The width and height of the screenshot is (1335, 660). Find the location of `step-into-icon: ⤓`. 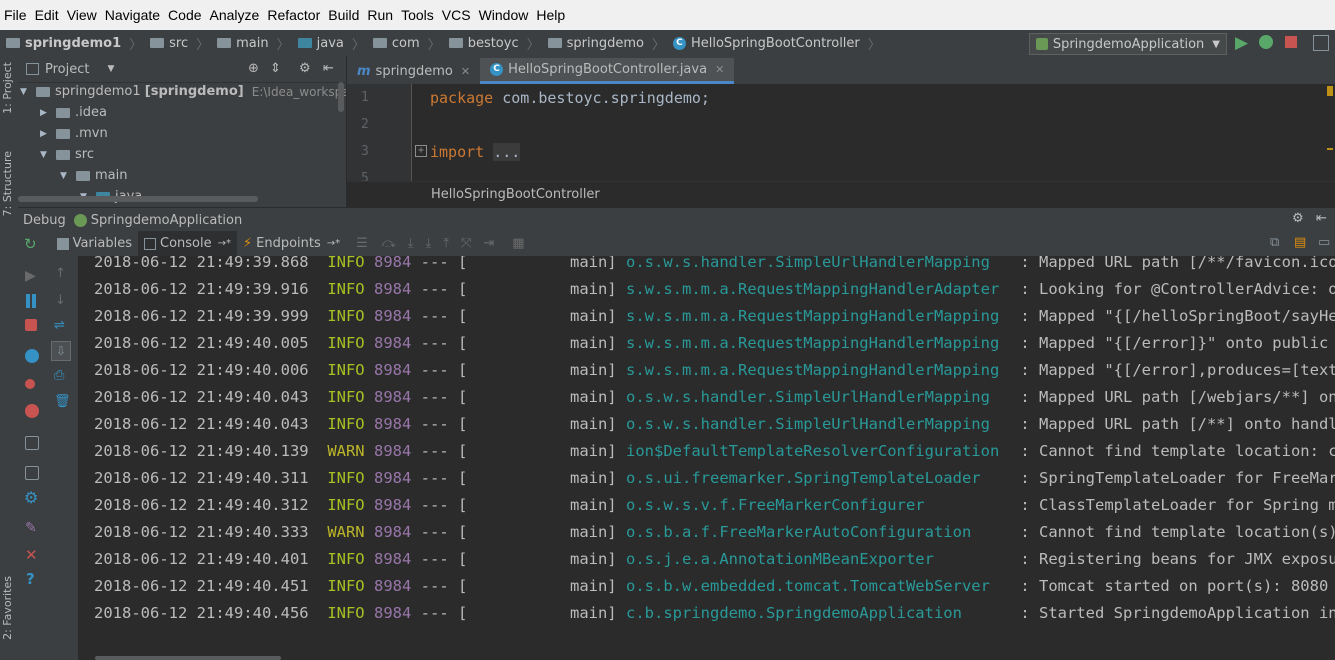

step-into-icon: ⤓ is located at coordinates (411, 243).